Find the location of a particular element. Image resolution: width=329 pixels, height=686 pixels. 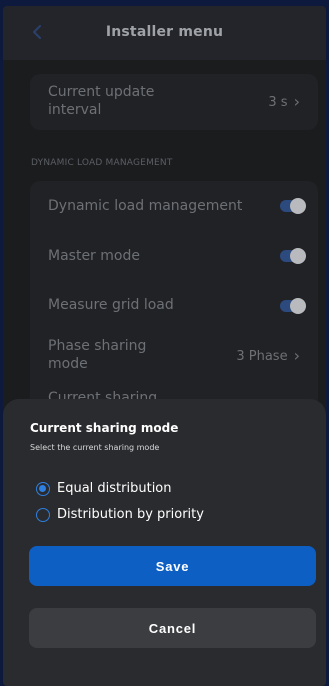

page-title: Installer menu is located at coordinates (164, 32).